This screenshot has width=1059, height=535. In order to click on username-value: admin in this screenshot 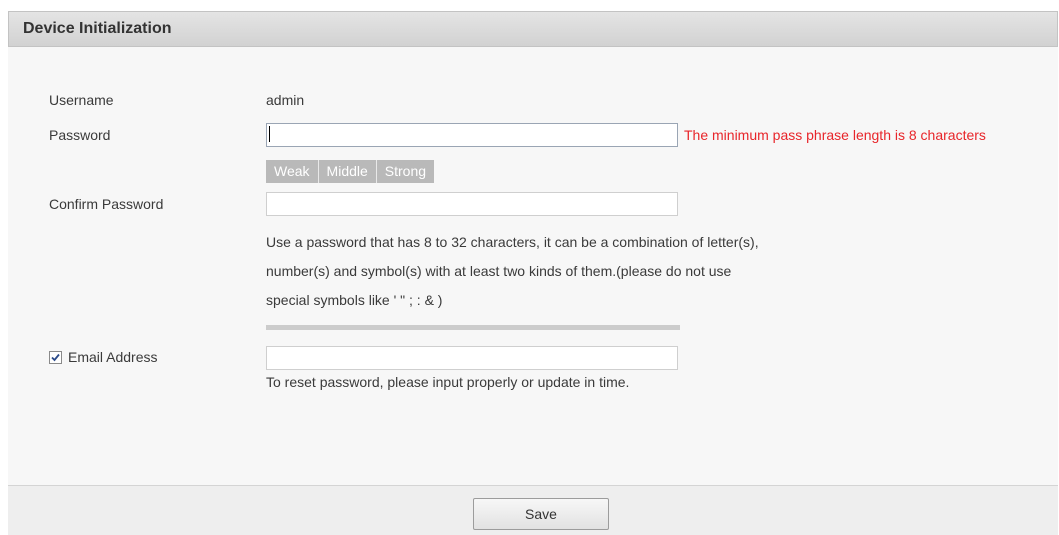, I will do `click(285, 100)`.